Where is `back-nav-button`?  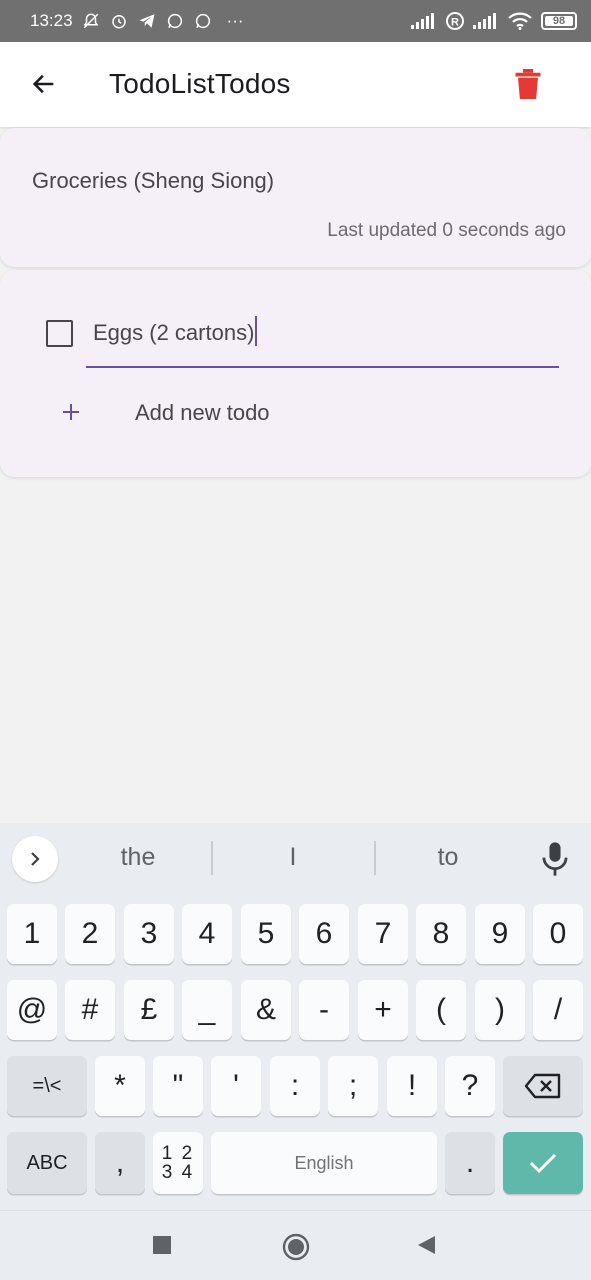 back-nav-button is located at coordinates (426, 1245).